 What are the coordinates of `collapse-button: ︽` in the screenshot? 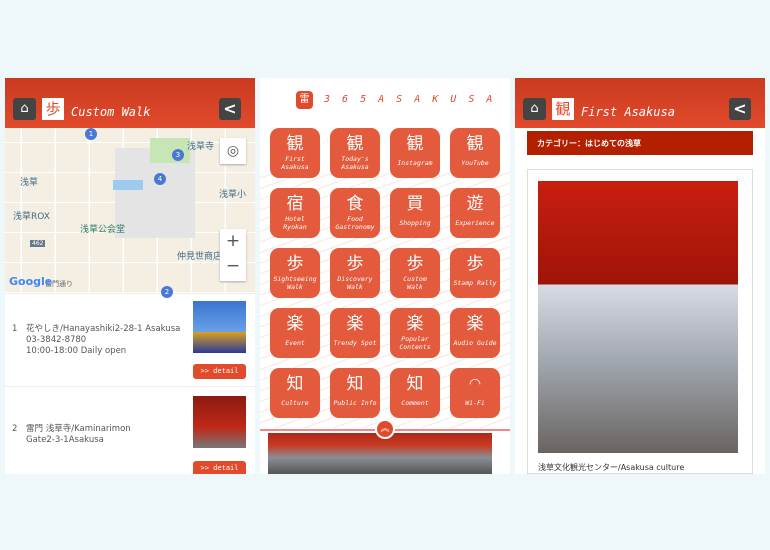 It's located at (385, 429).